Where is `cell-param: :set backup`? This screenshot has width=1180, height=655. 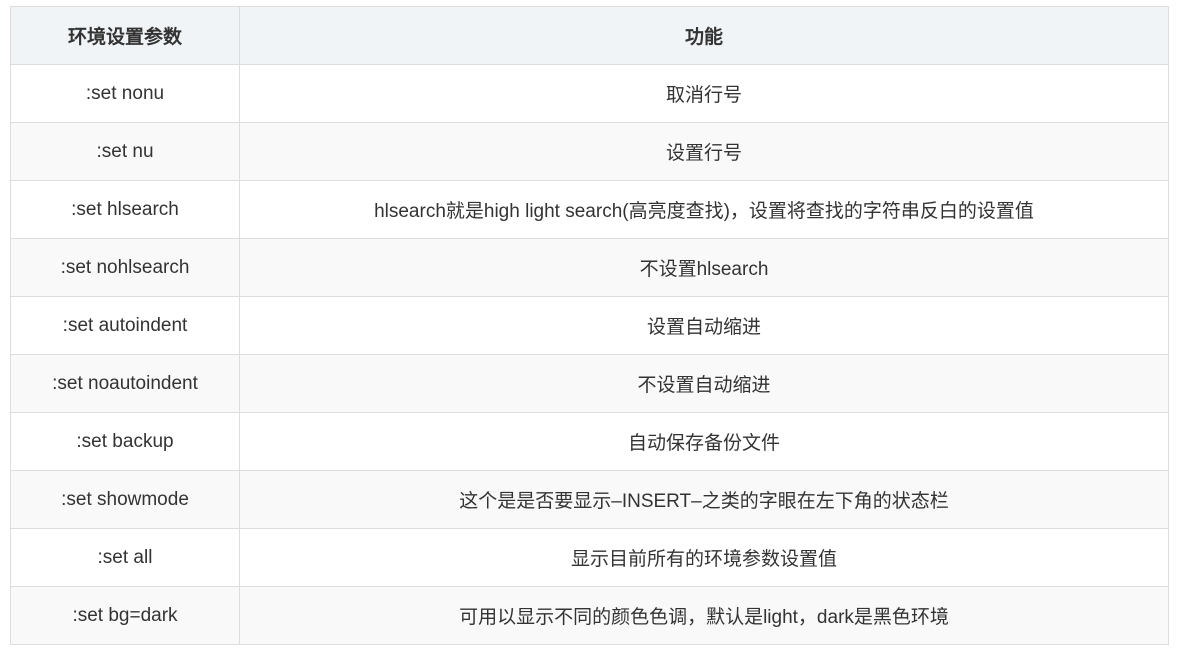
cell-param: :set backup is located at coordinates (125, 441).